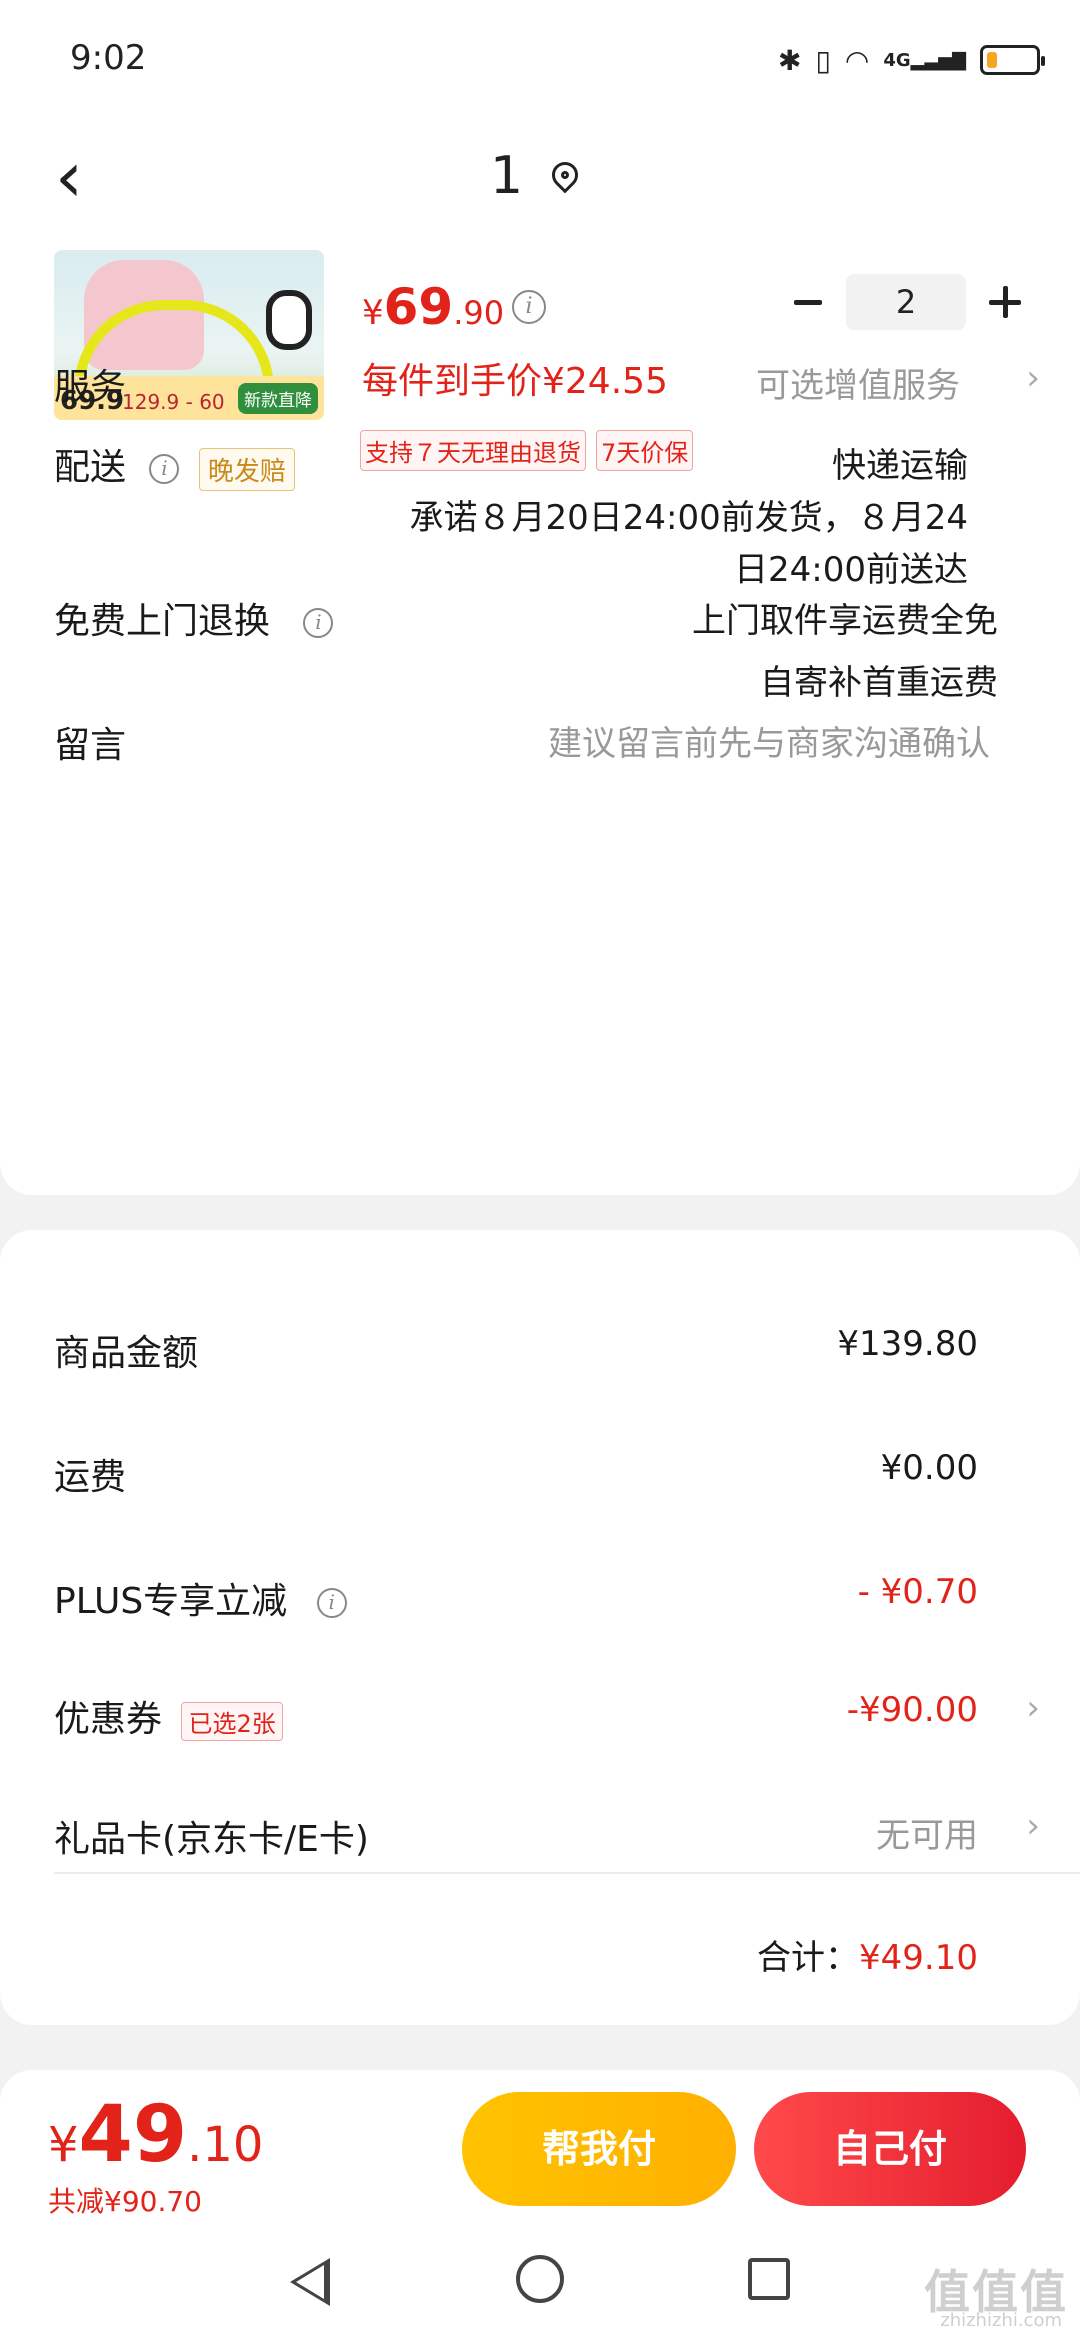  What do you see at coordinates (90, 387) in the screenshot?
I see `service-label: 服务` at bounding box center [90, 387].